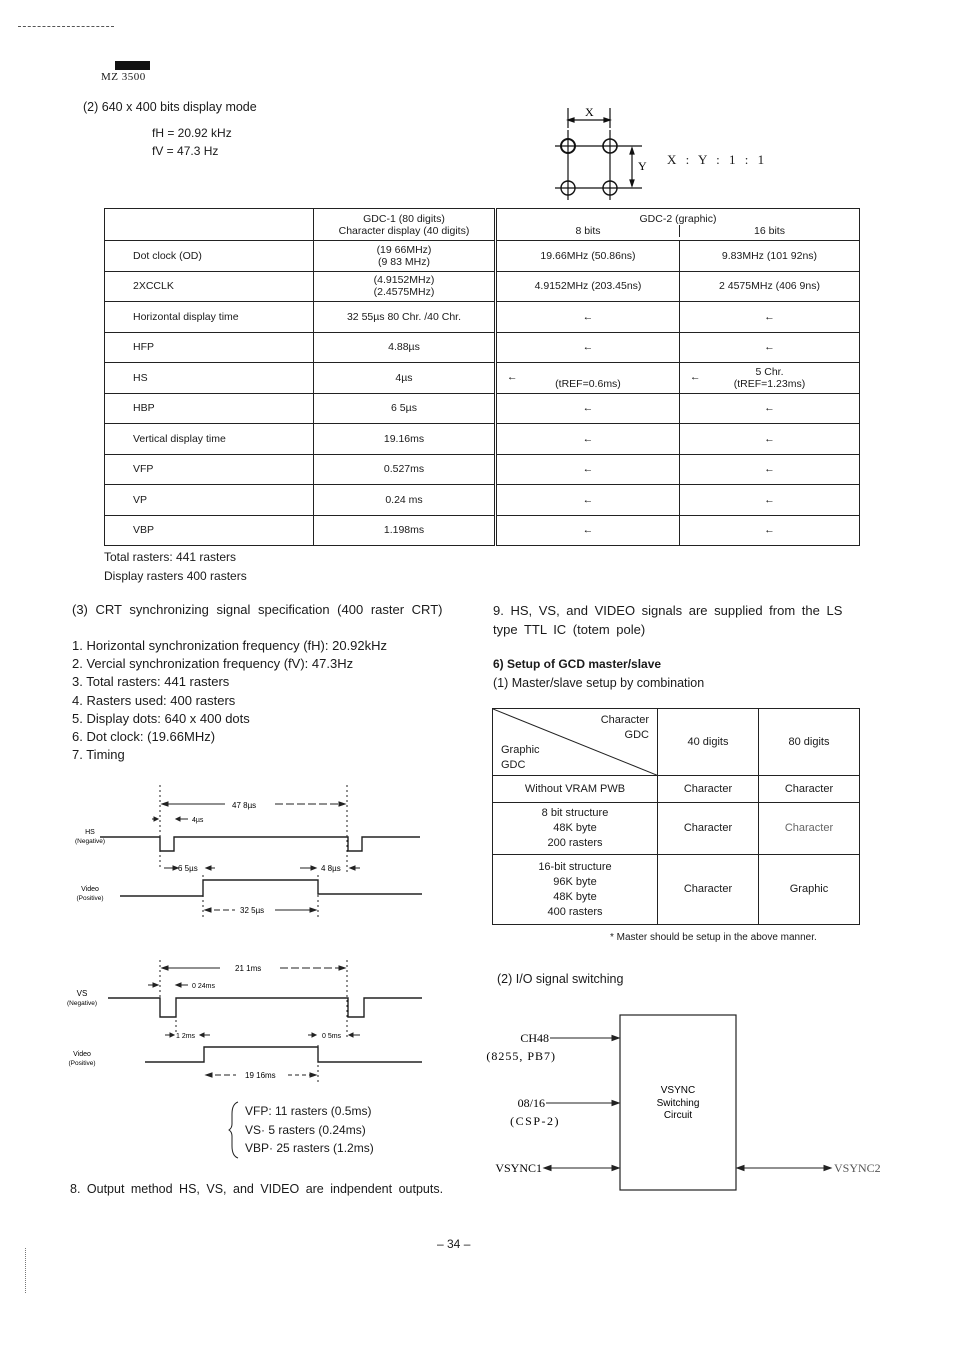  What do you see at coordinates (209, 378) in the screenshot?
I see `row-label: HS` at bounding box center [209, 378].